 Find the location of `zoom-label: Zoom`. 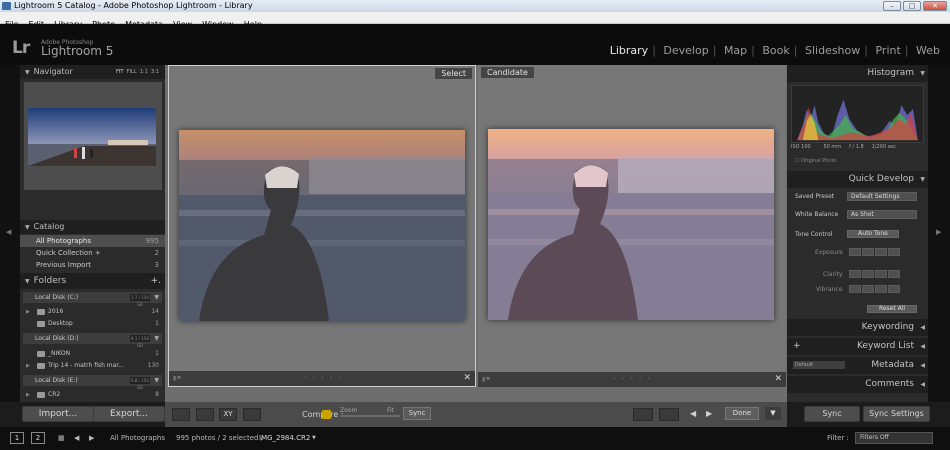

zoom-label: Zoom is located at coordinates (349, 410).